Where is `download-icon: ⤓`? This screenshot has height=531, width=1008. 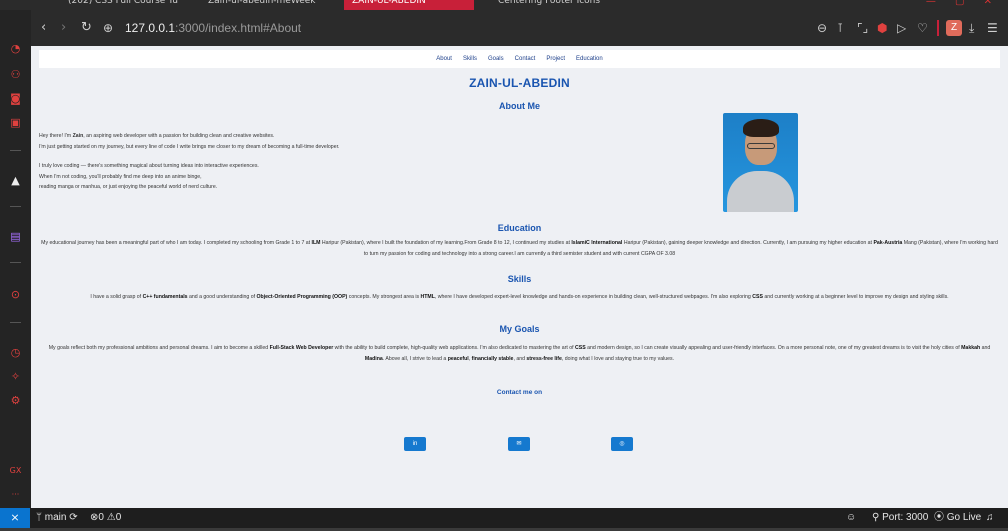 download-icon: ⤓ is located at coordinates (971, 28).